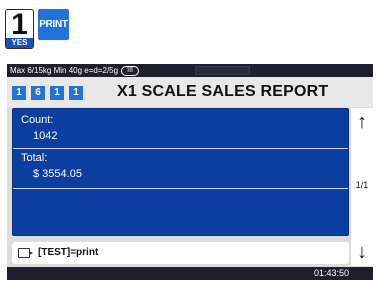 The width and height of the screenshot is (380, 285). I want to click on scroll-sidebar: ↑ 1/1 ↓, so click(362, 187).